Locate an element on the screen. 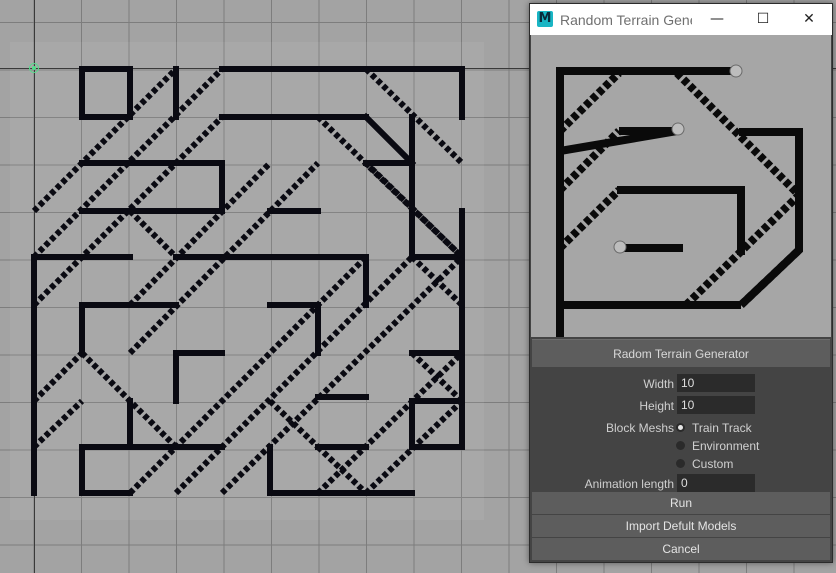 The image size is (836, 573). track-upper-curve is located at coordinates (318, 140).